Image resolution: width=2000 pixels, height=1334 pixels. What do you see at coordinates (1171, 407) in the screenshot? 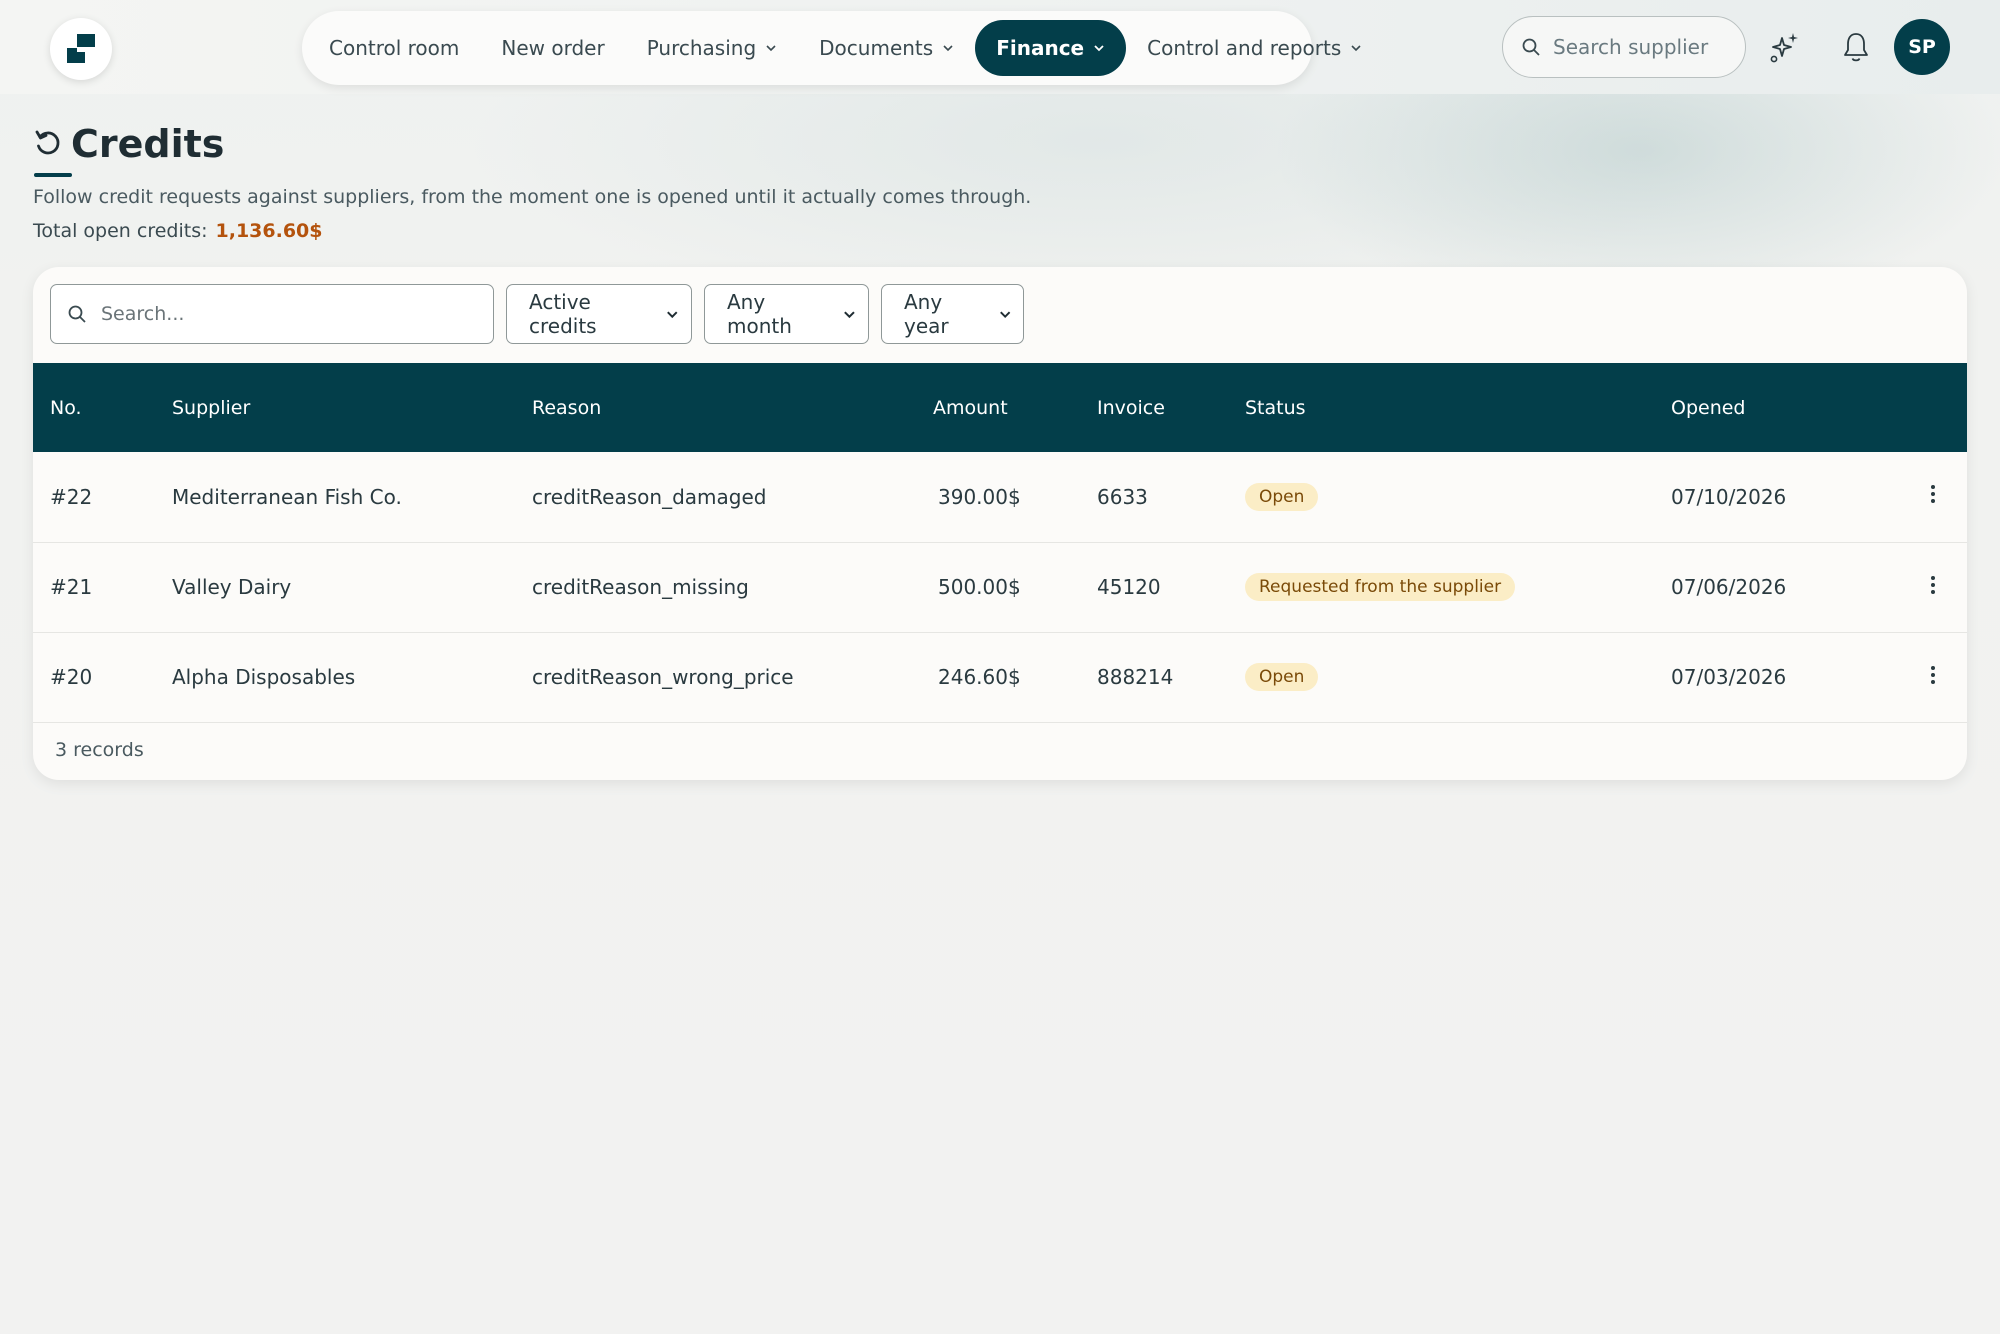
I see `column-header-invoice: Invoice` at bounding box center [1171, 407].